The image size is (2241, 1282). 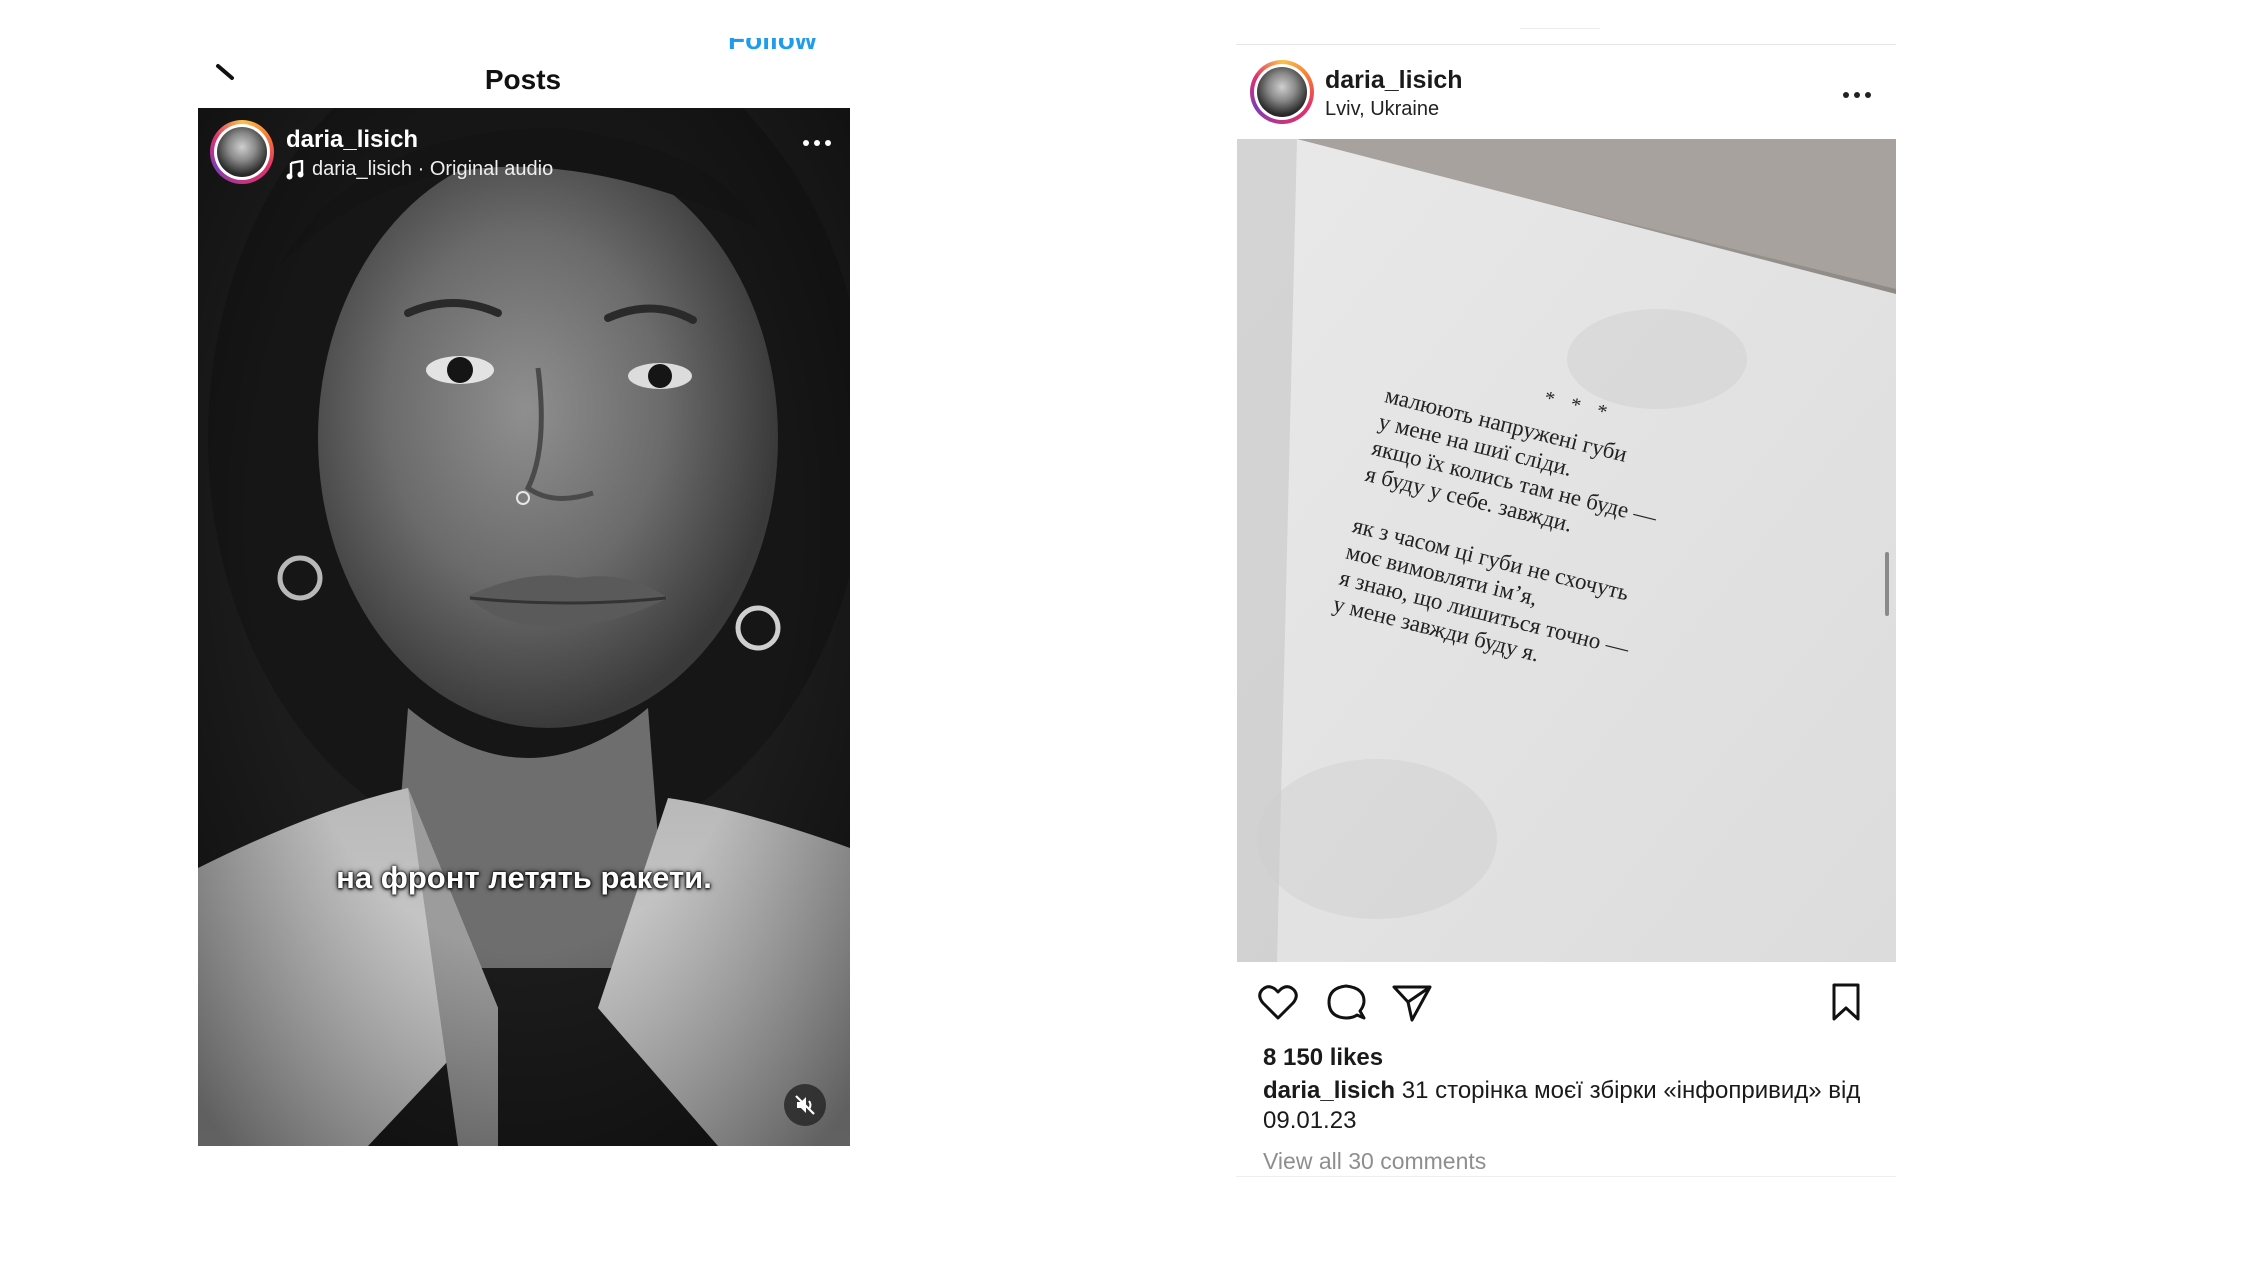 I want to click on heart-icon, so click(x=1278, y=1002).